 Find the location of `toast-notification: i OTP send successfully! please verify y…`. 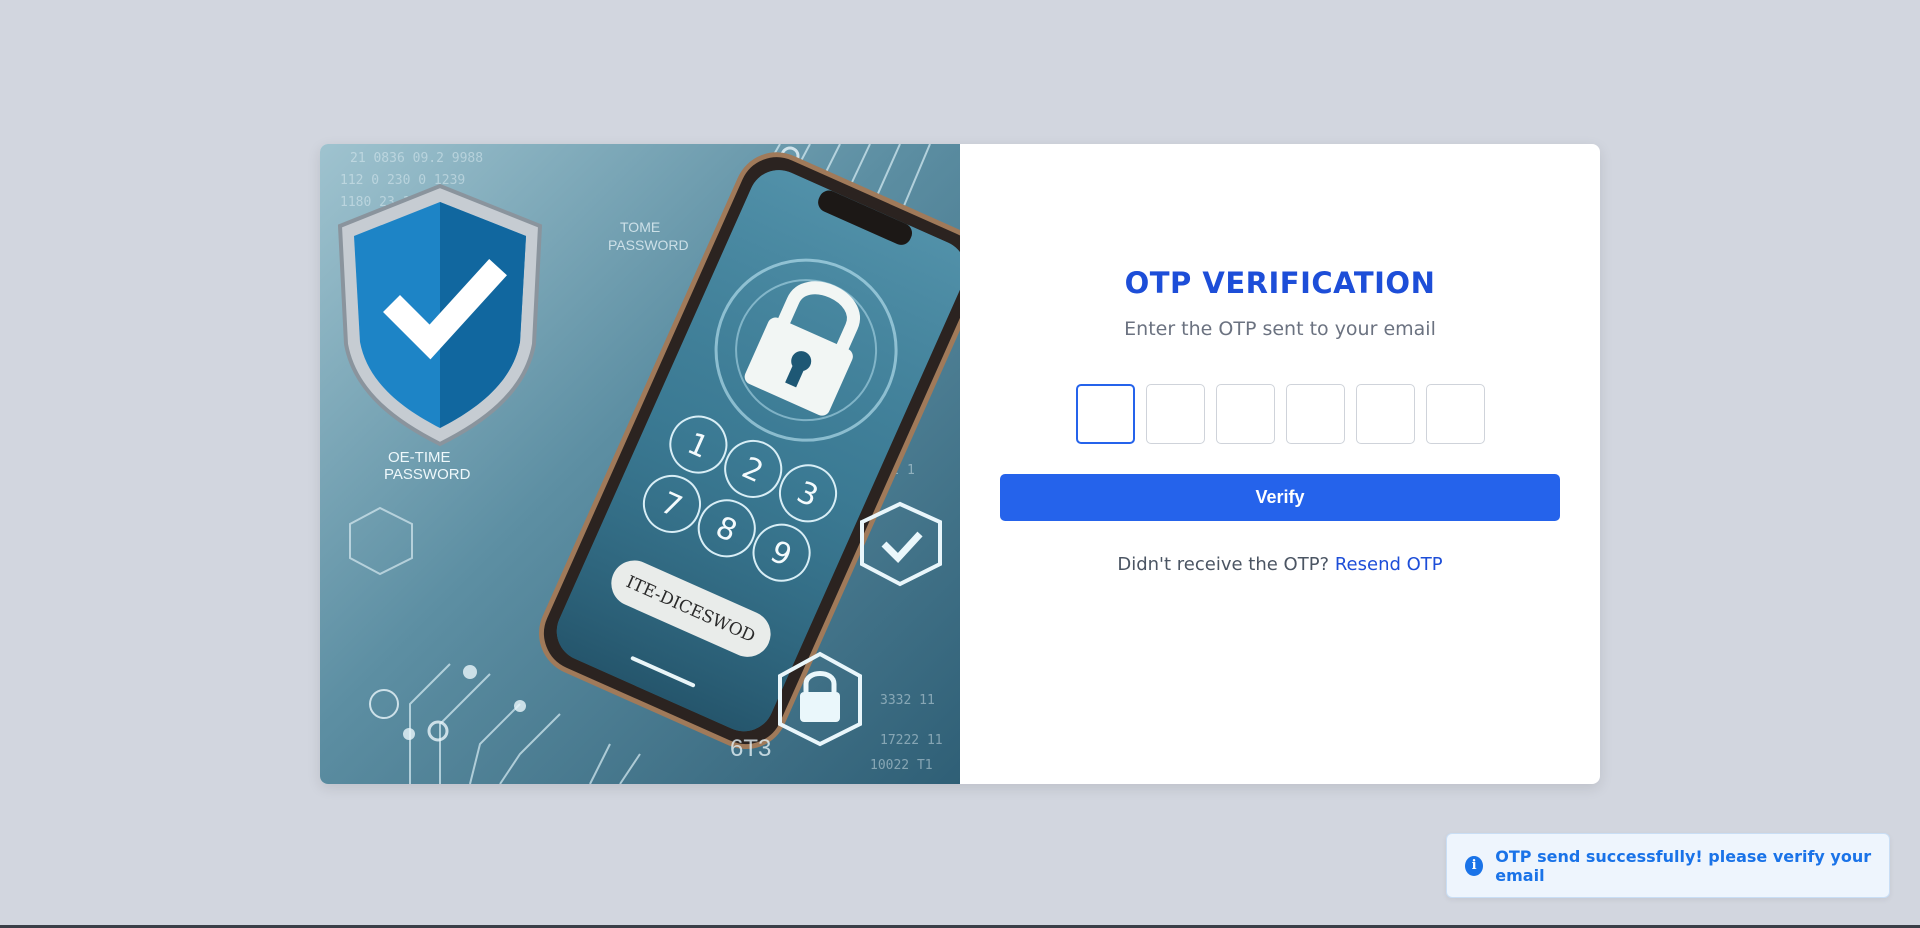

toast-notification: i OTP send successfully! please verify y… is located at coordinates (1668, 865).